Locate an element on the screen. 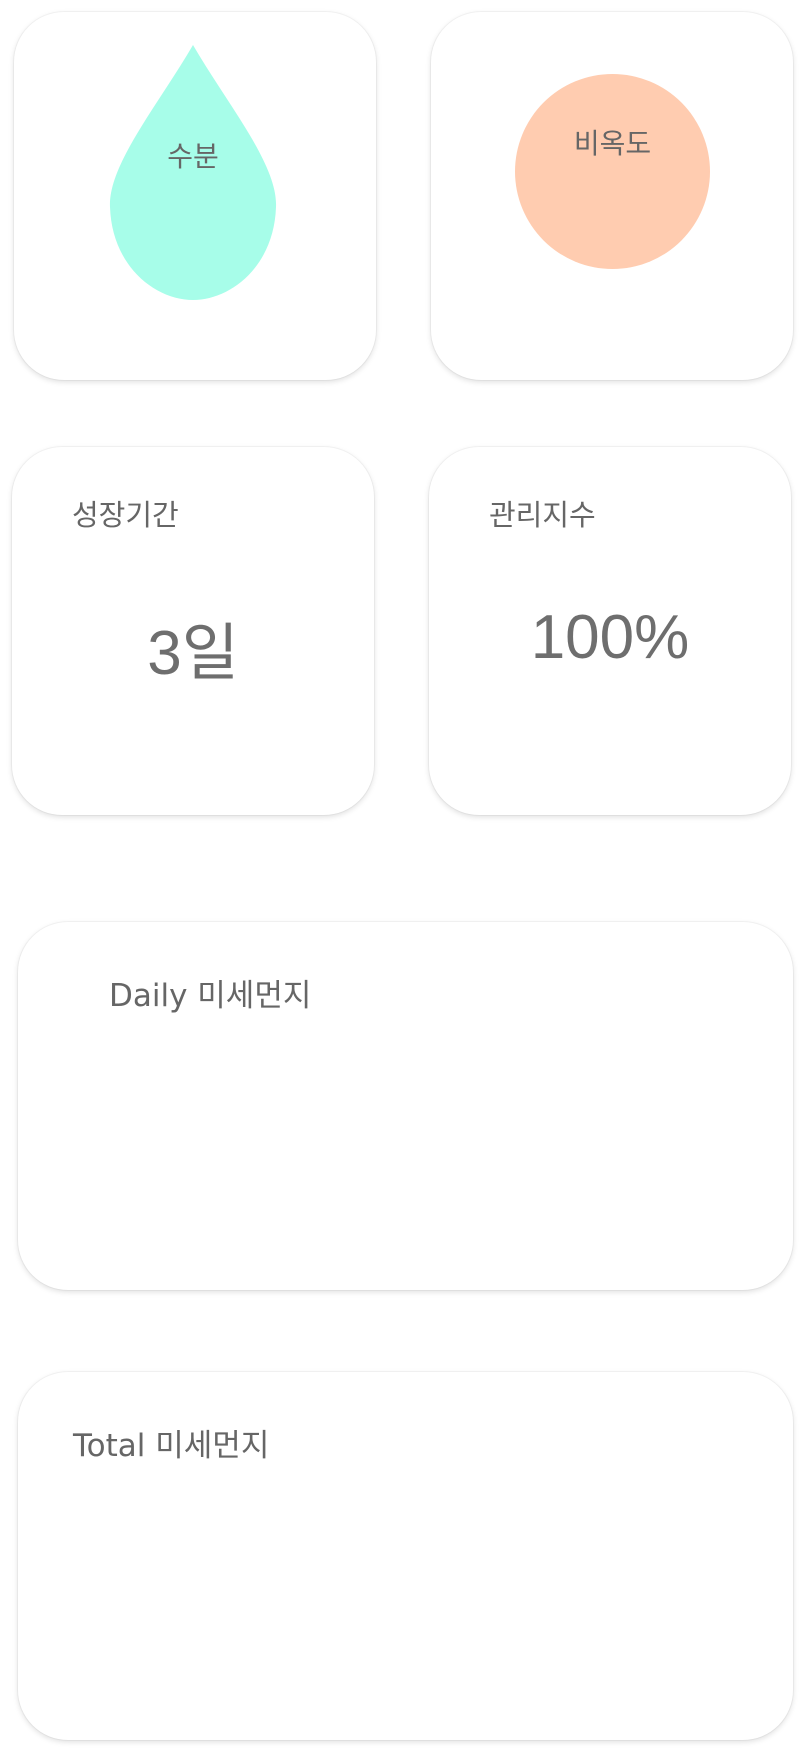 Image resolution: width=805 pixels, height=1752 pixels. water-drop-icon: 수분 is located at coordinates (193, 179).